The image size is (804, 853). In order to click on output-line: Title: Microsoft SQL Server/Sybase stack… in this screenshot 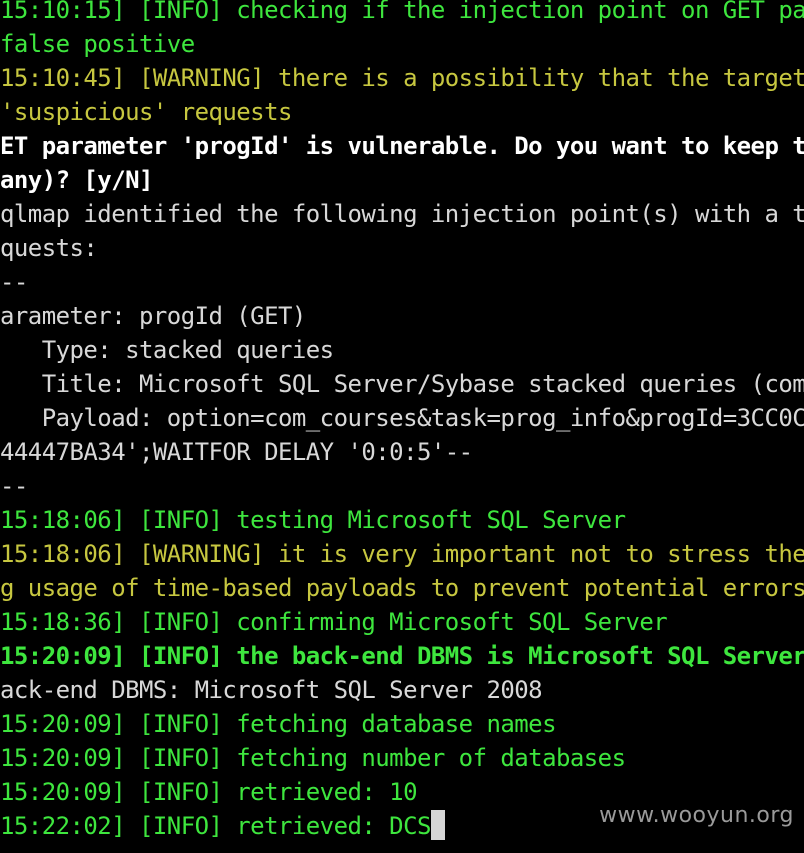, I will do `click(402, 384)`.